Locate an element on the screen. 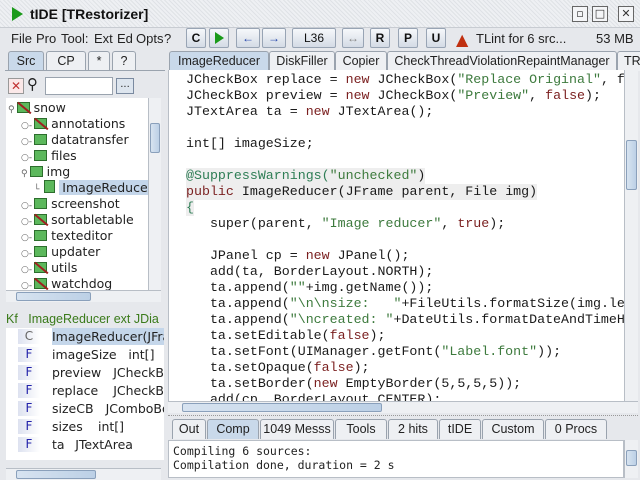 The width and height of the screenshot is (640, 480). compile-button: C is located at coordinates (196, 38).